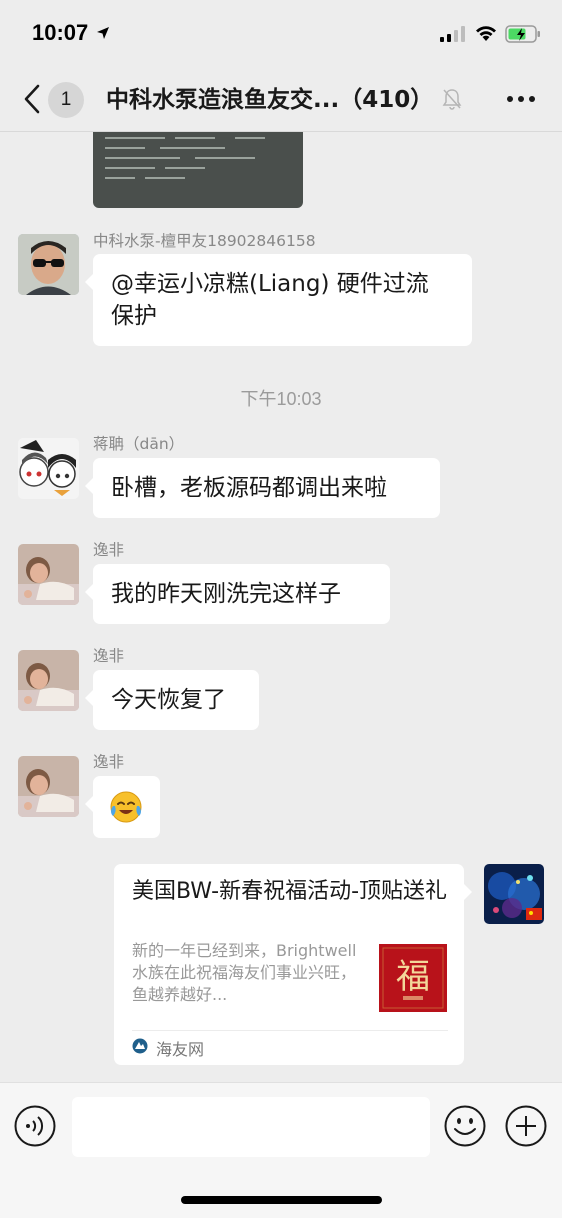  Describe the element at coordinates (452, 99) in the screenshot. I see `muted-bell-icon` at that location.